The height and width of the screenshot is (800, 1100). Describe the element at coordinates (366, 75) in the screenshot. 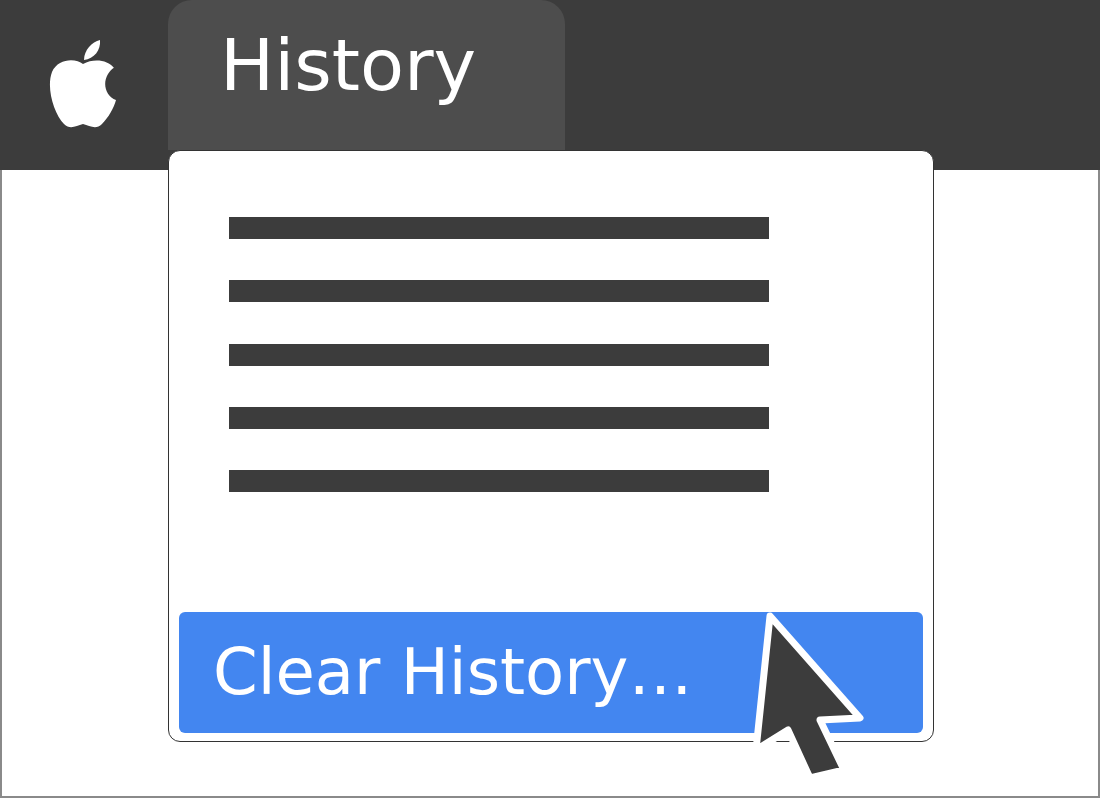

I see `history-menu: History` at that location.